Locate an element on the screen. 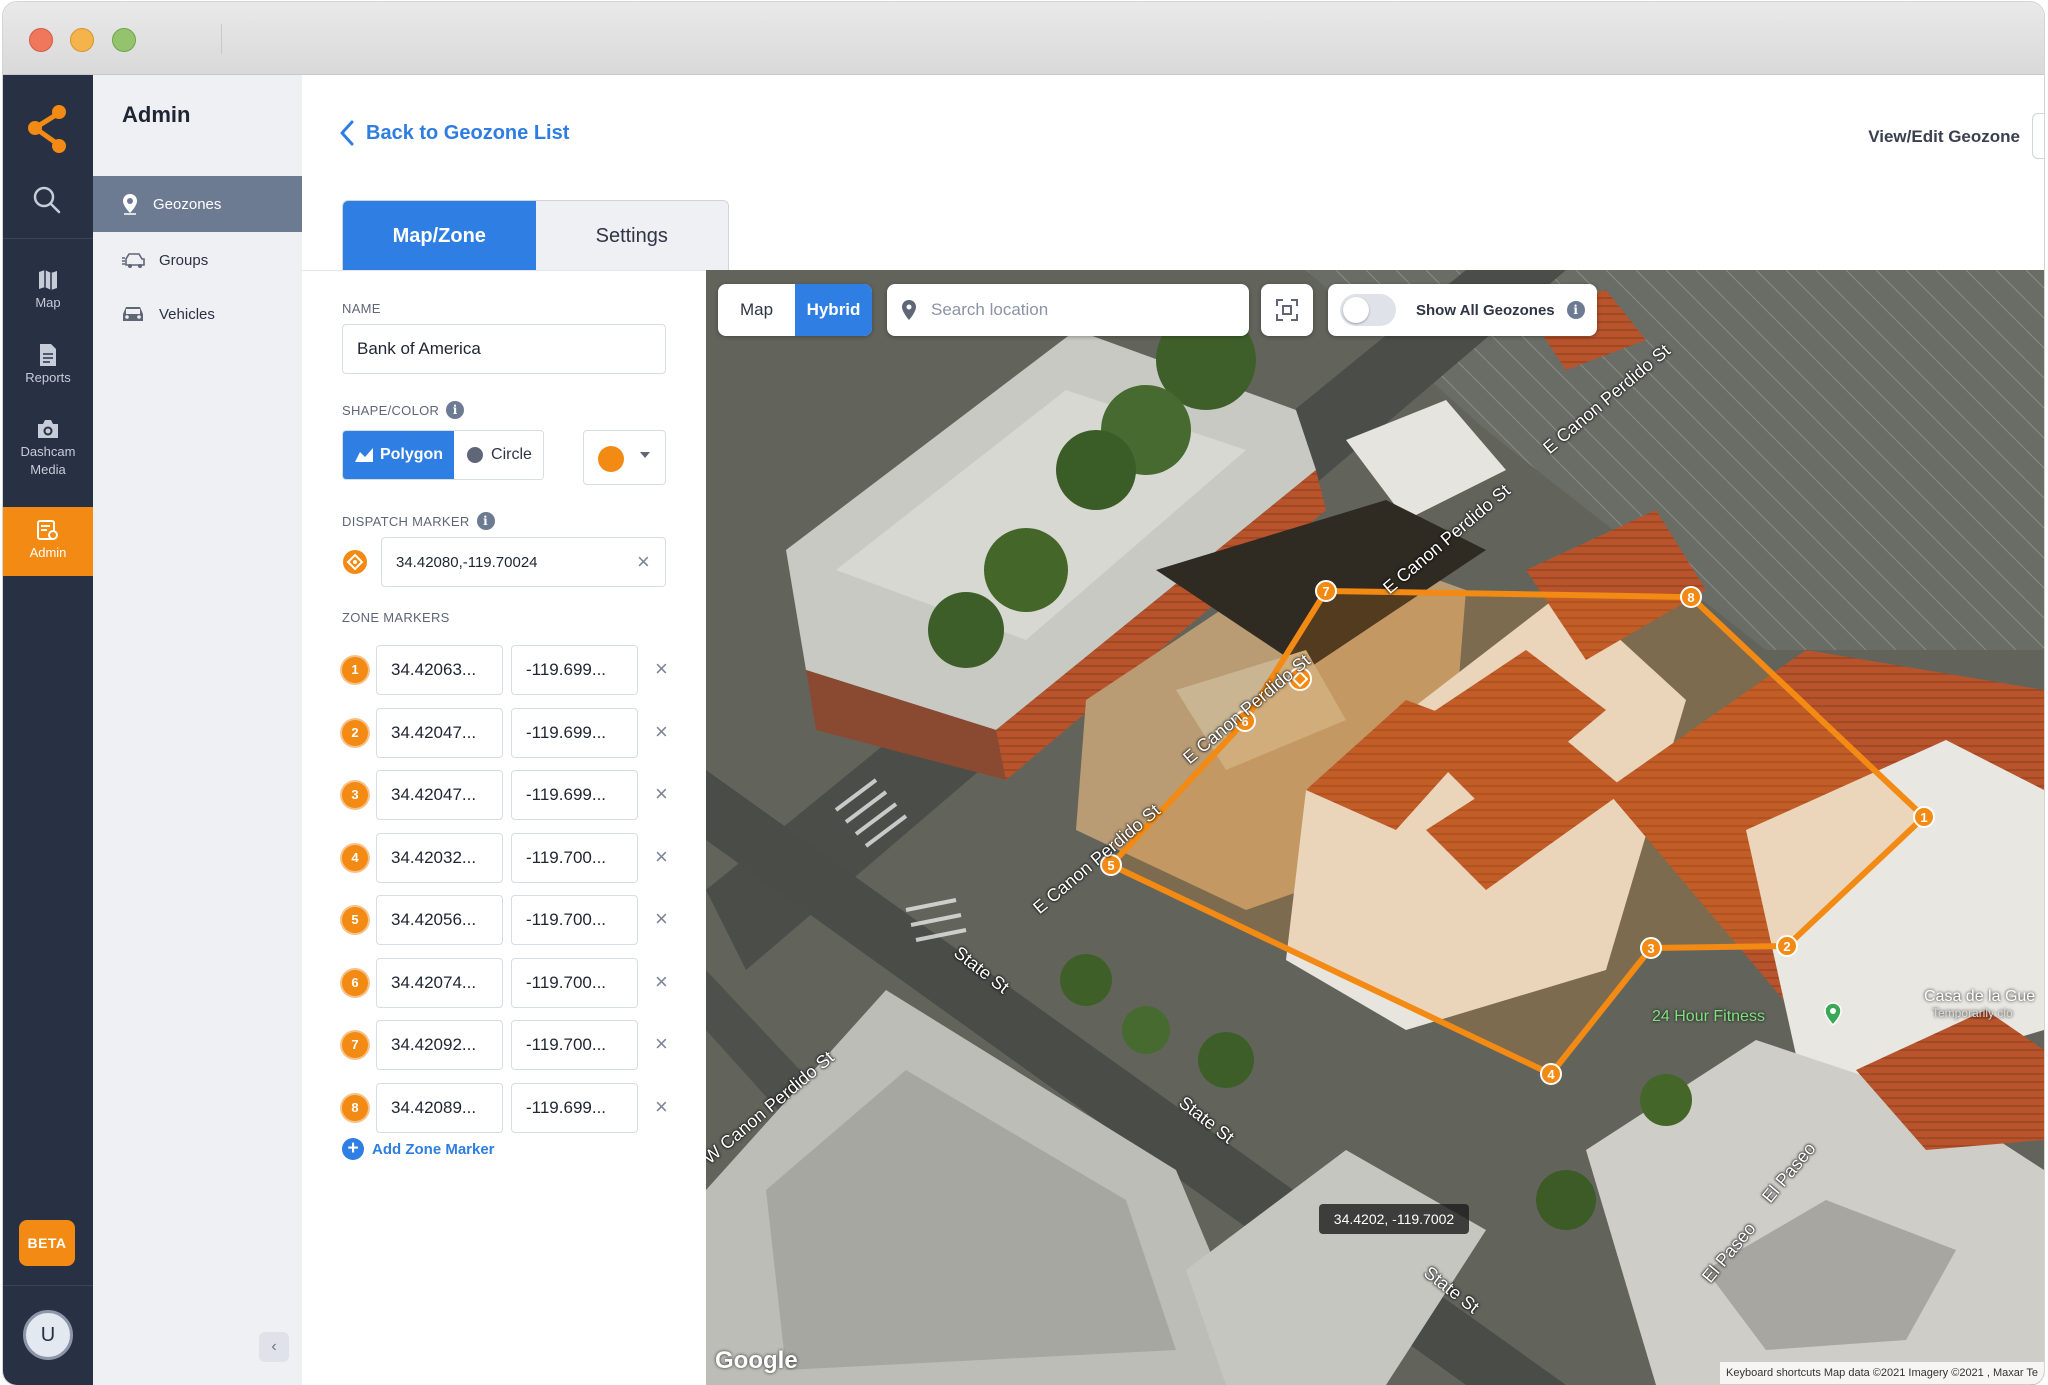  sidebar-item-vehicles: Vehicles is located at coordinates (197, 314).